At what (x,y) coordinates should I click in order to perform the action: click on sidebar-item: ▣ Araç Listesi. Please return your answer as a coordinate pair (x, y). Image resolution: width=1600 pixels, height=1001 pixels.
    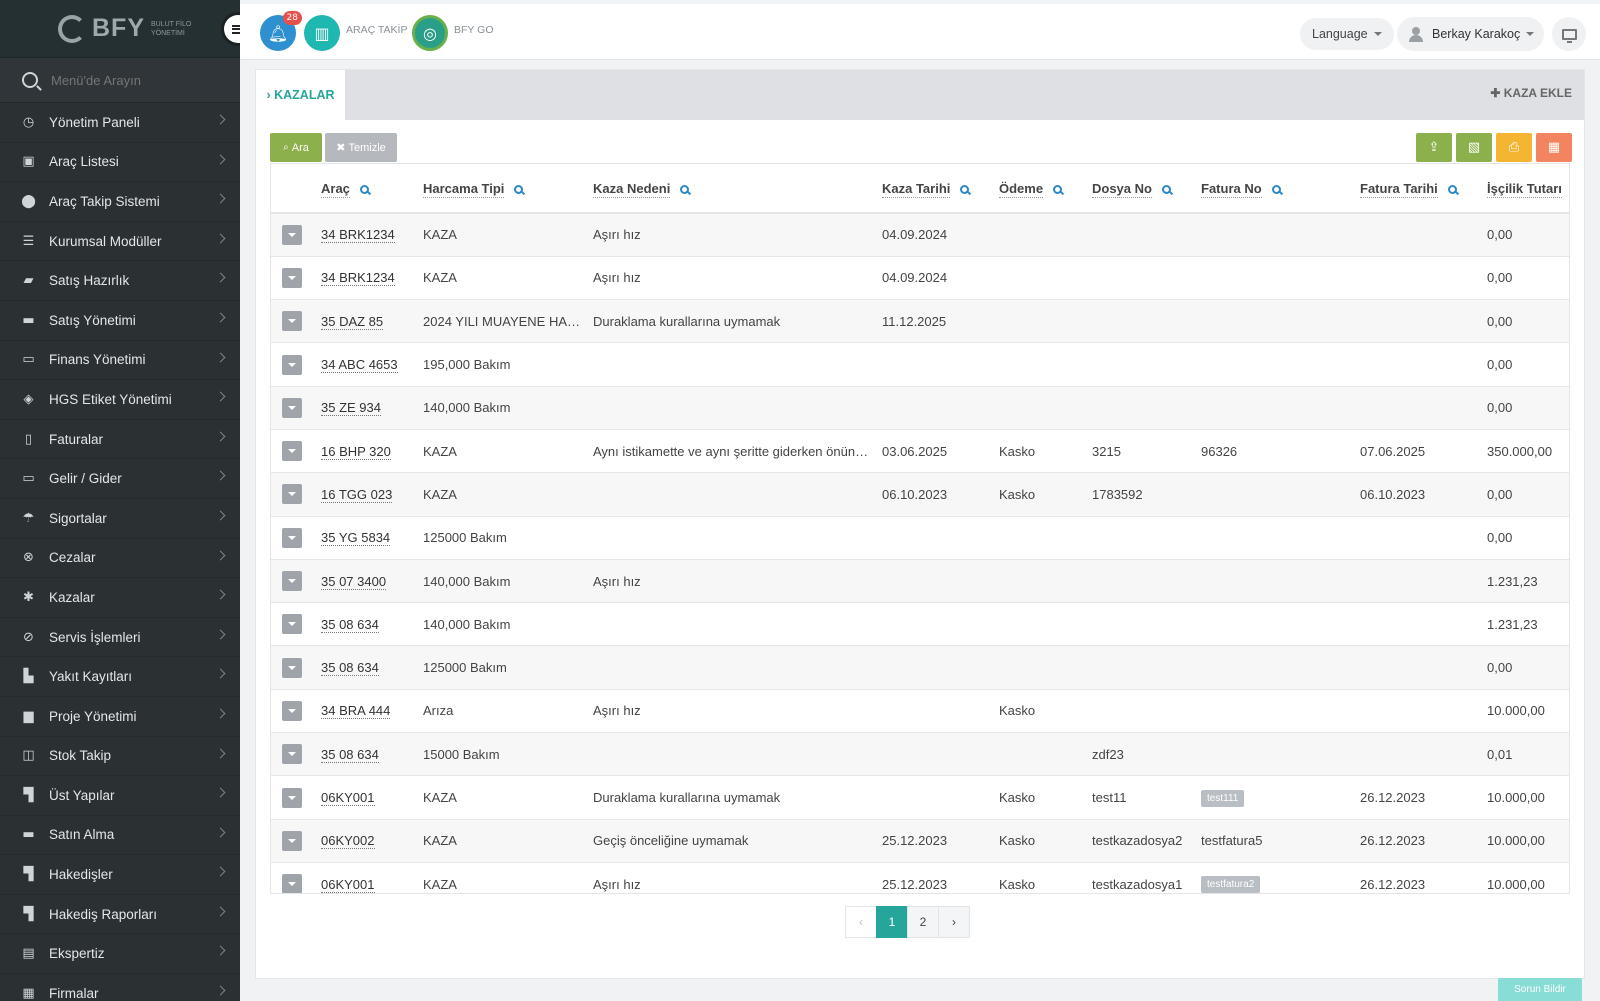
    Looking at the image, I should click on (120, 163).